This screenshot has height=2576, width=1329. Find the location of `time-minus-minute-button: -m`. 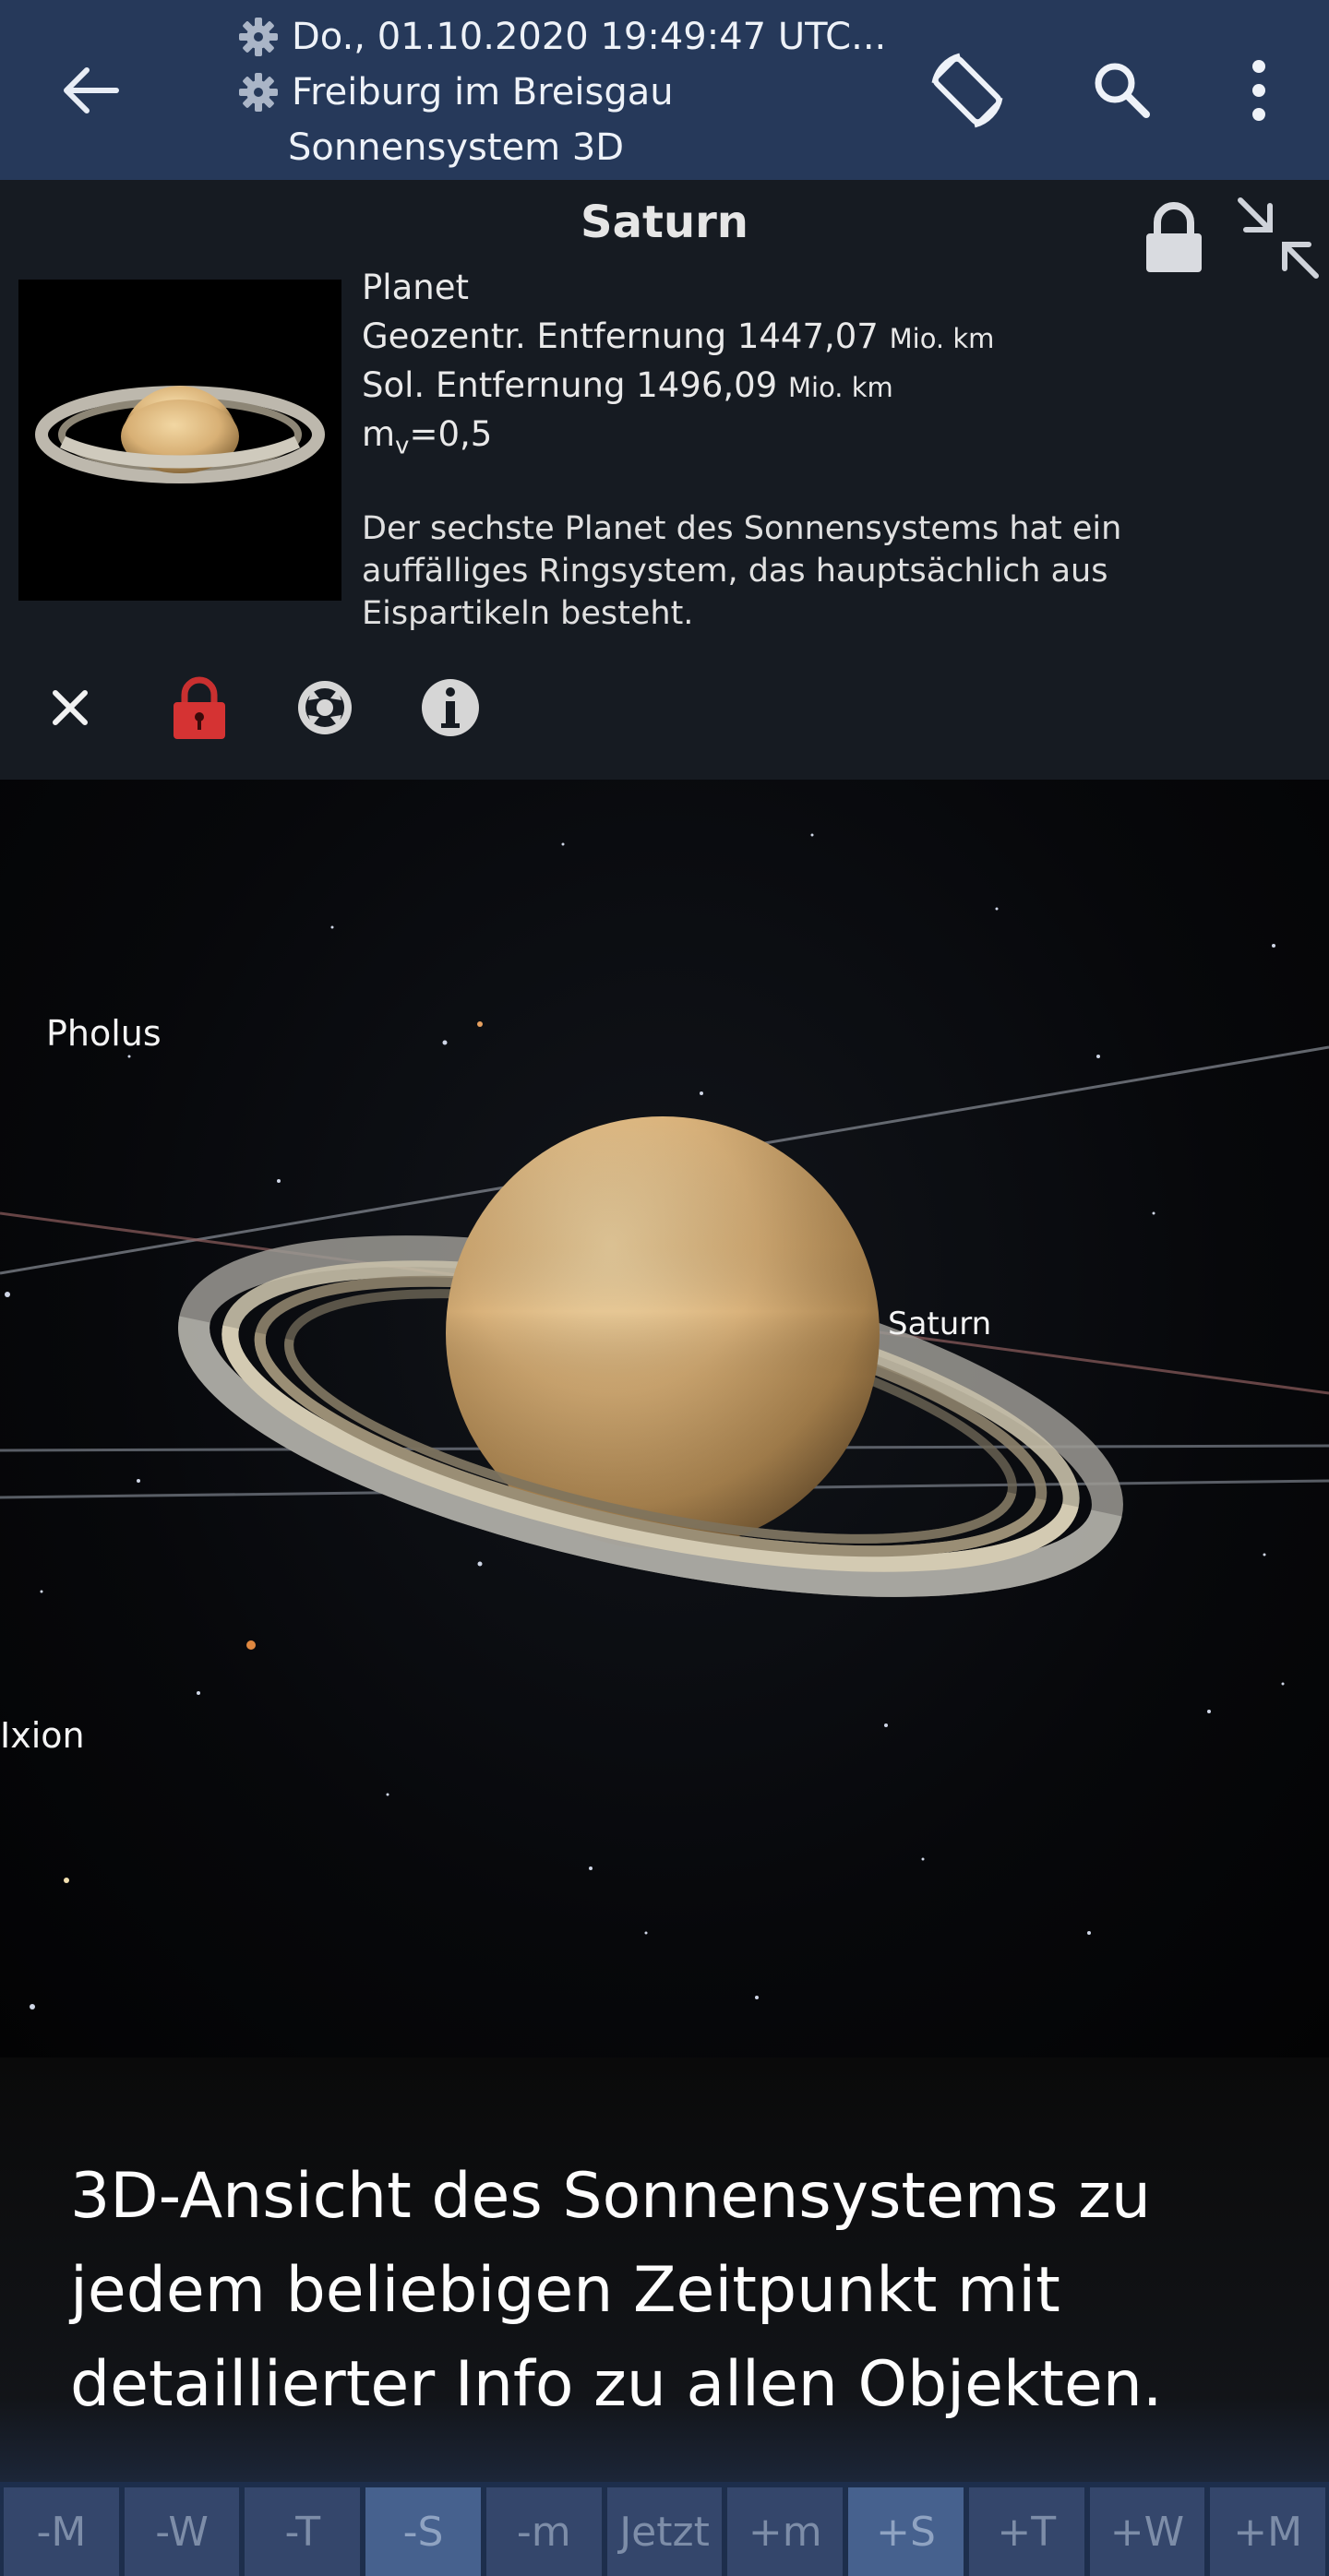

time-minus-minute-button: -m is located at coordinates (543, 2531).